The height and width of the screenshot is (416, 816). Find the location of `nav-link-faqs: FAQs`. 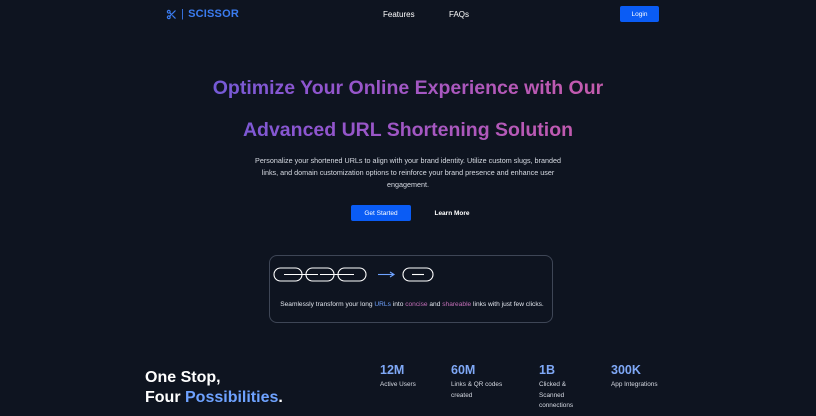

nav-link-faqs: FAQs is located at coordinates (459, 14).